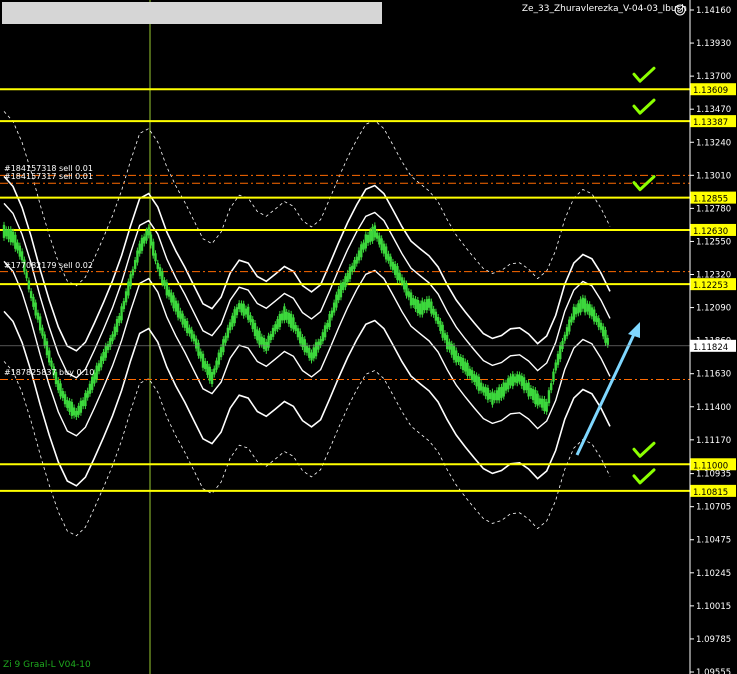  What do you see at coordinates (604, 9) in the screenshot?
I see `window-title: Ze_33_Zhuravlerezka_V-04-03_Ibush` at bounding box center [604, 9].